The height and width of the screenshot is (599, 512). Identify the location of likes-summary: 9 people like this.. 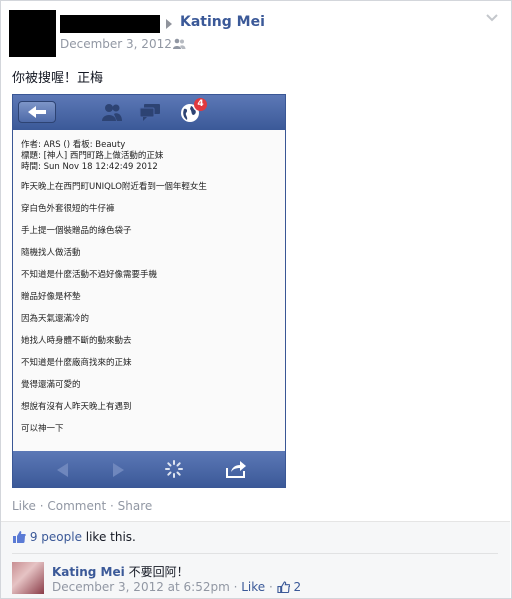
(74, 537).